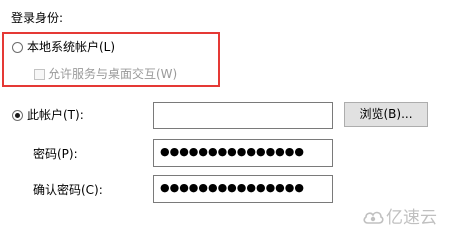  I want to click on watermark-text: 亿速云, so click(411, 218).